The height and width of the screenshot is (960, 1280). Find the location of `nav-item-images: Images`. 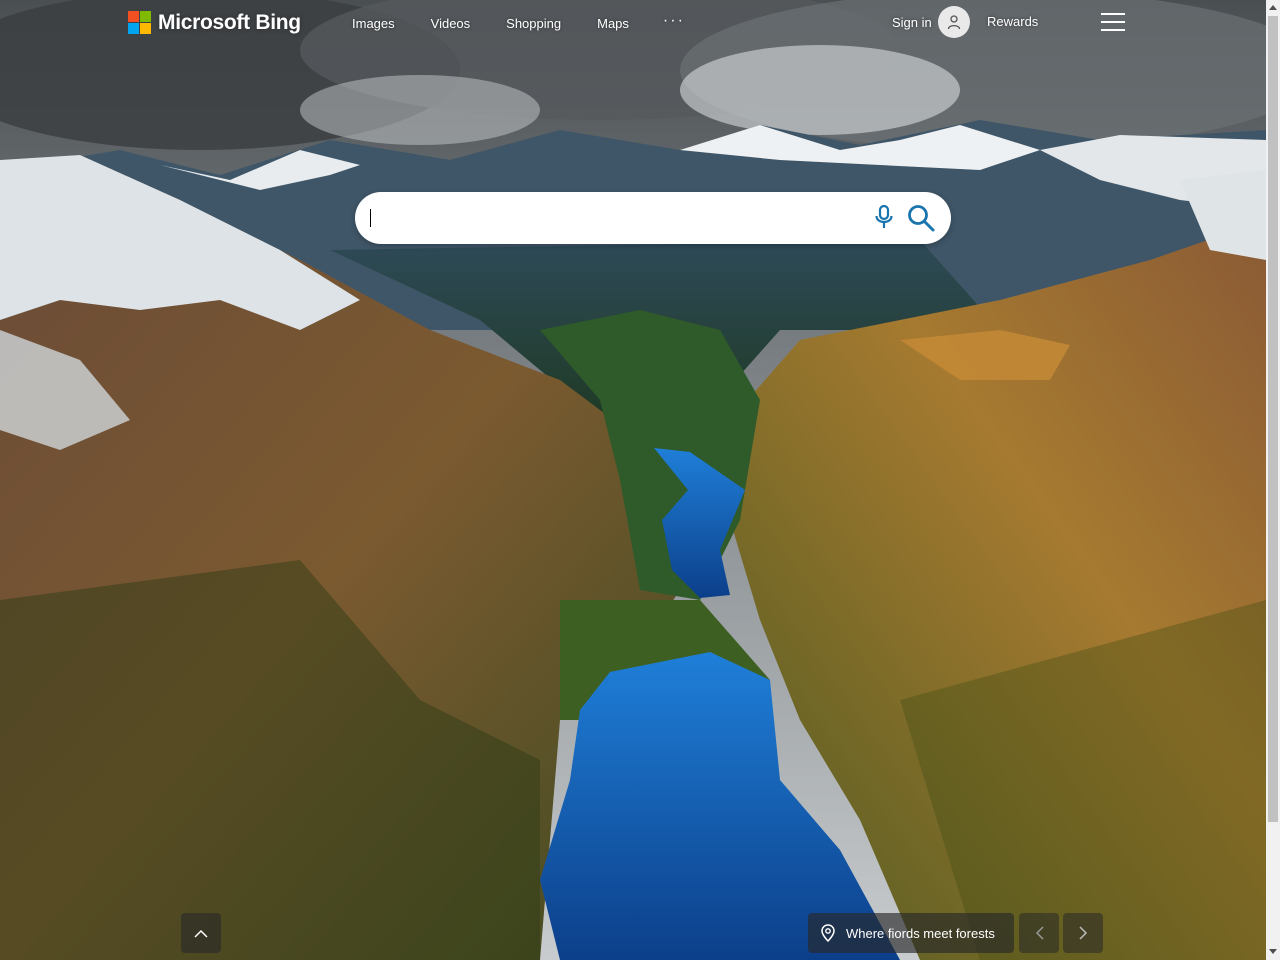

nav-item-images: Images is located at coordinates (373, 23).